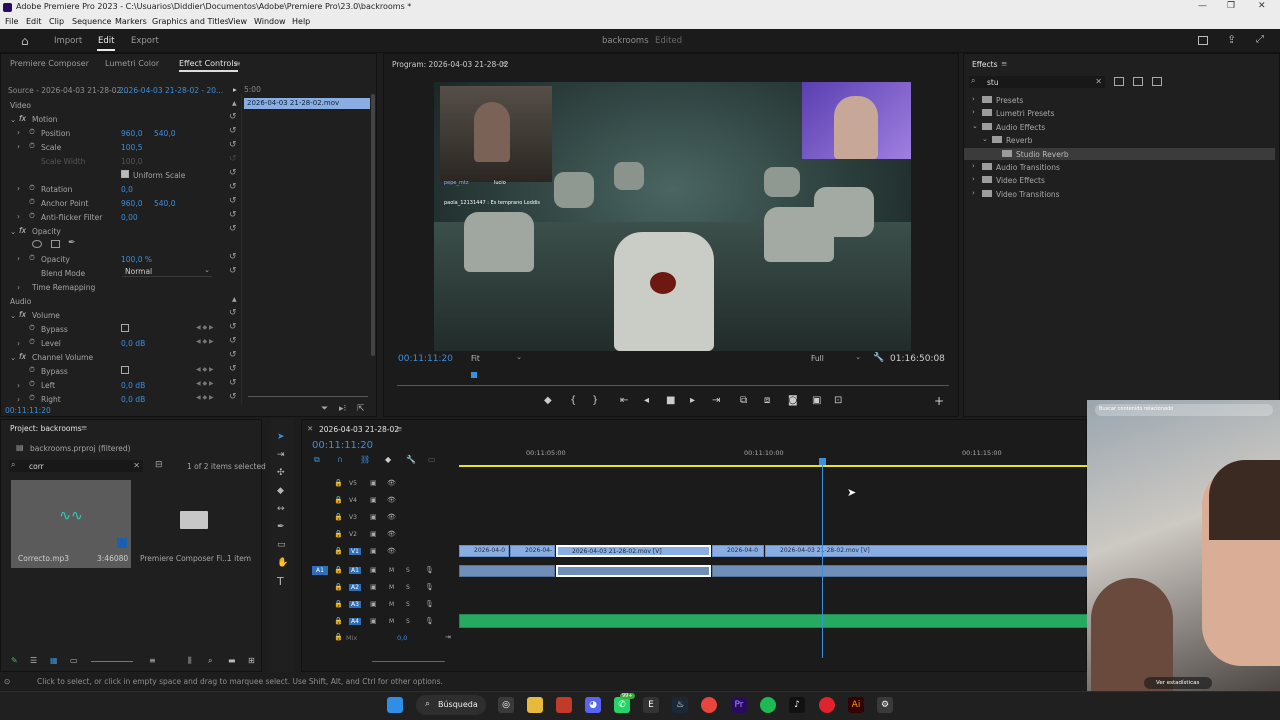 The width and height of the screenshot is (1280, 720). What do you see at coordinates (355, 621) in the screenshot?
I see `track-label: A4` at bounding box center [355, 621].